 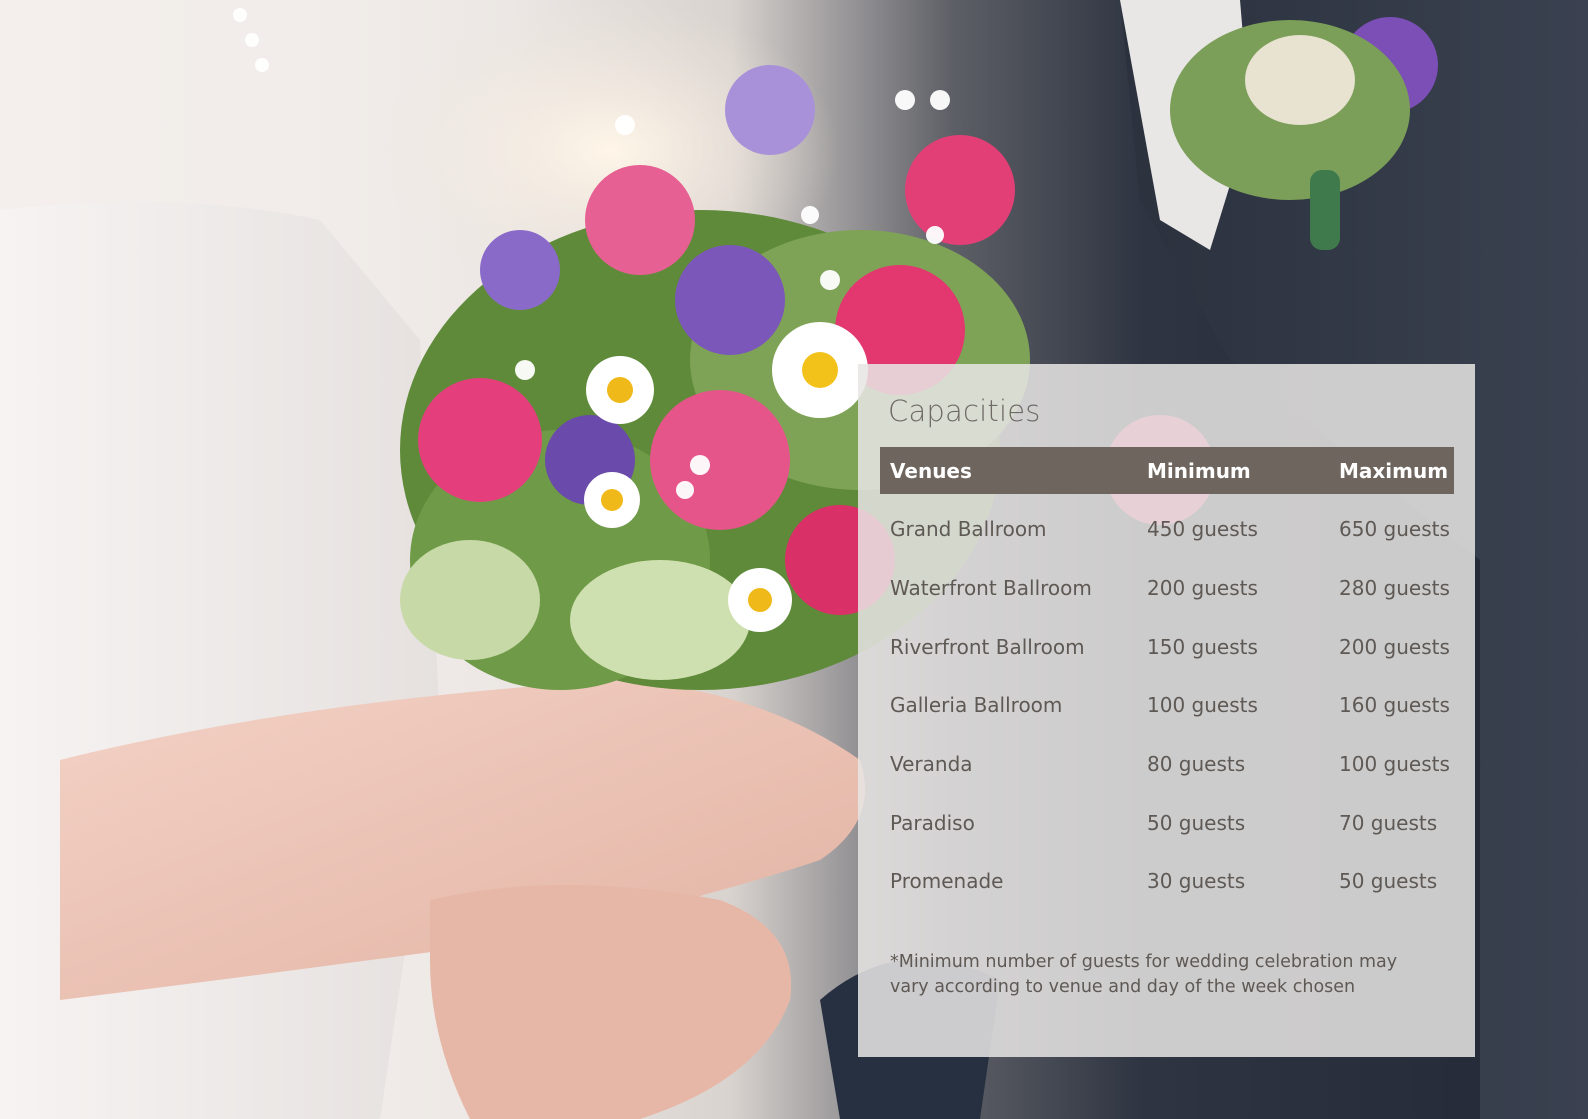 What do you see at coordinates (991, 588) in the screenshot?
I see `venue-name: Waterfront Ballroom` at bounding box center [991, 588].